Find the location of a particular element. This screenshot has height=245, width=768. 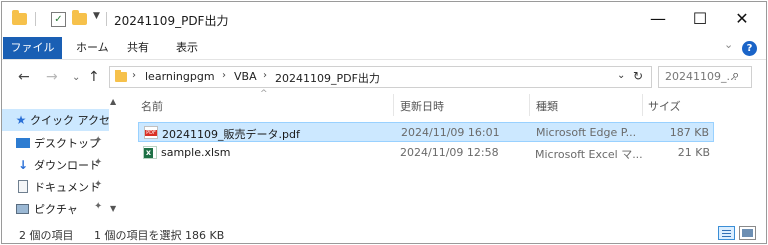

new-folder-icon is located at coordinates (79, 17).